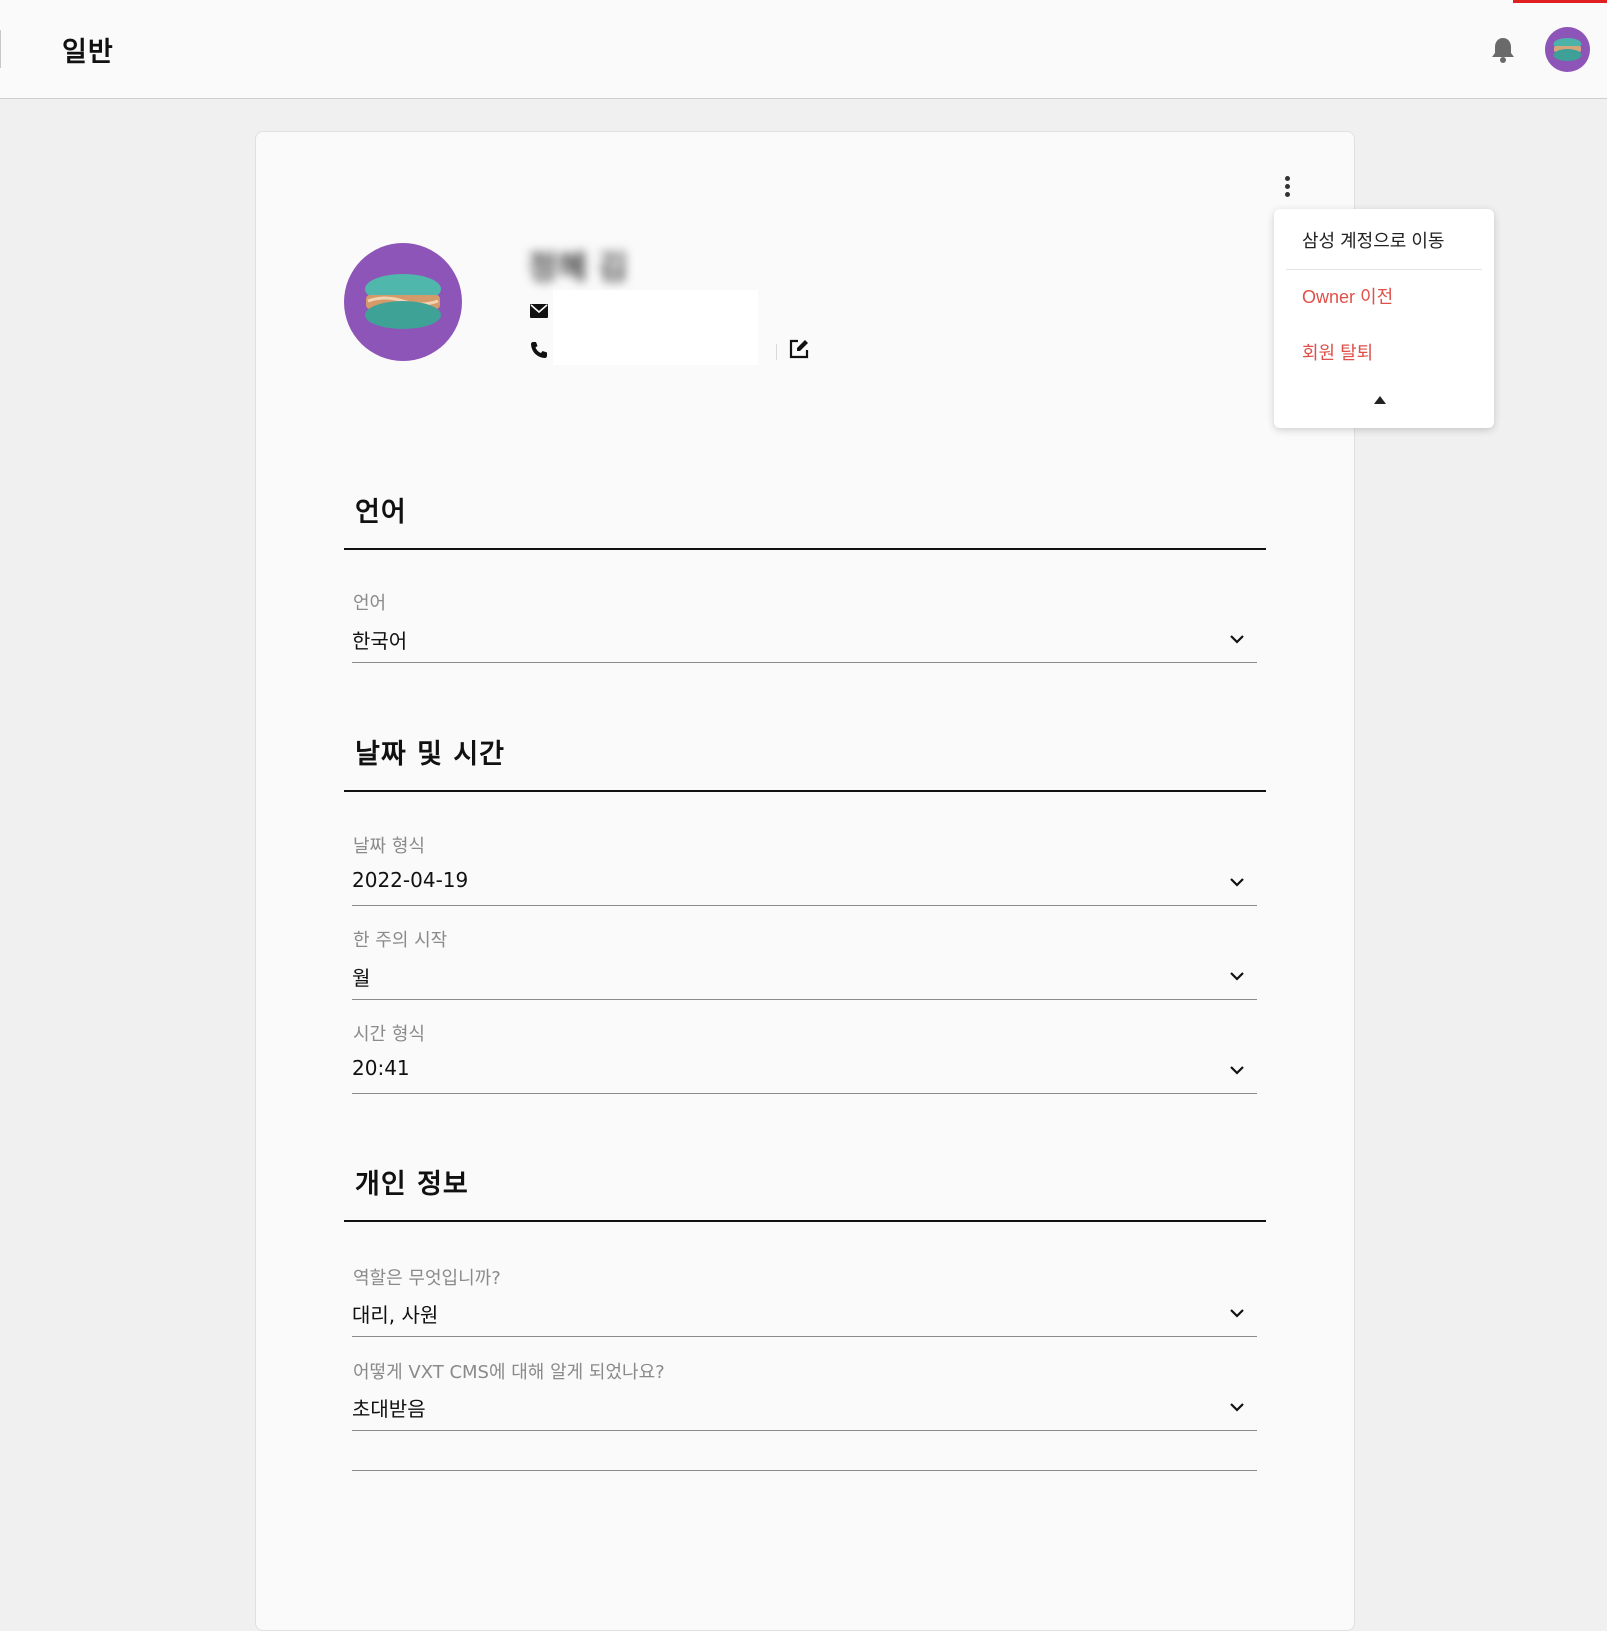 The width and height of the screenshot is (1607, 1631). Describe the element at coordinates (88, 52) in the screenshot. I see `page-title: 일반` at that location.